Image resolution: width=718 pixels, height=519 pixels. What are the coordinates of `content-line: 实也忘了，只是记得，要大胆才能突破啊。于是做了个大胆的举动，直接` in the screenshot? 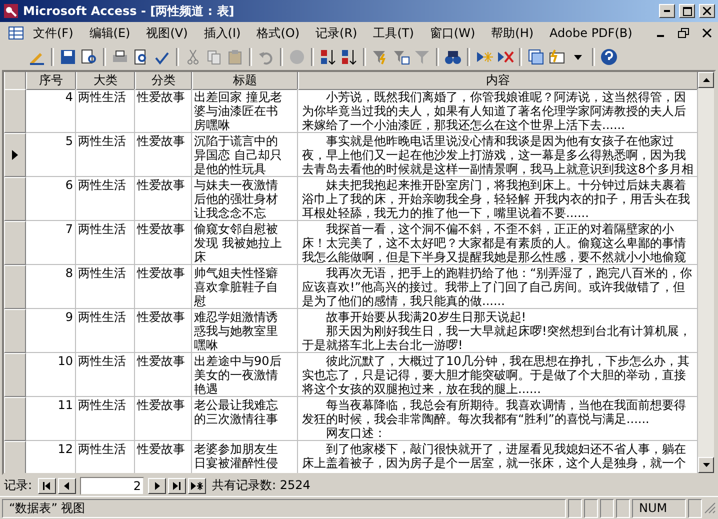 It's located at (494, 375).